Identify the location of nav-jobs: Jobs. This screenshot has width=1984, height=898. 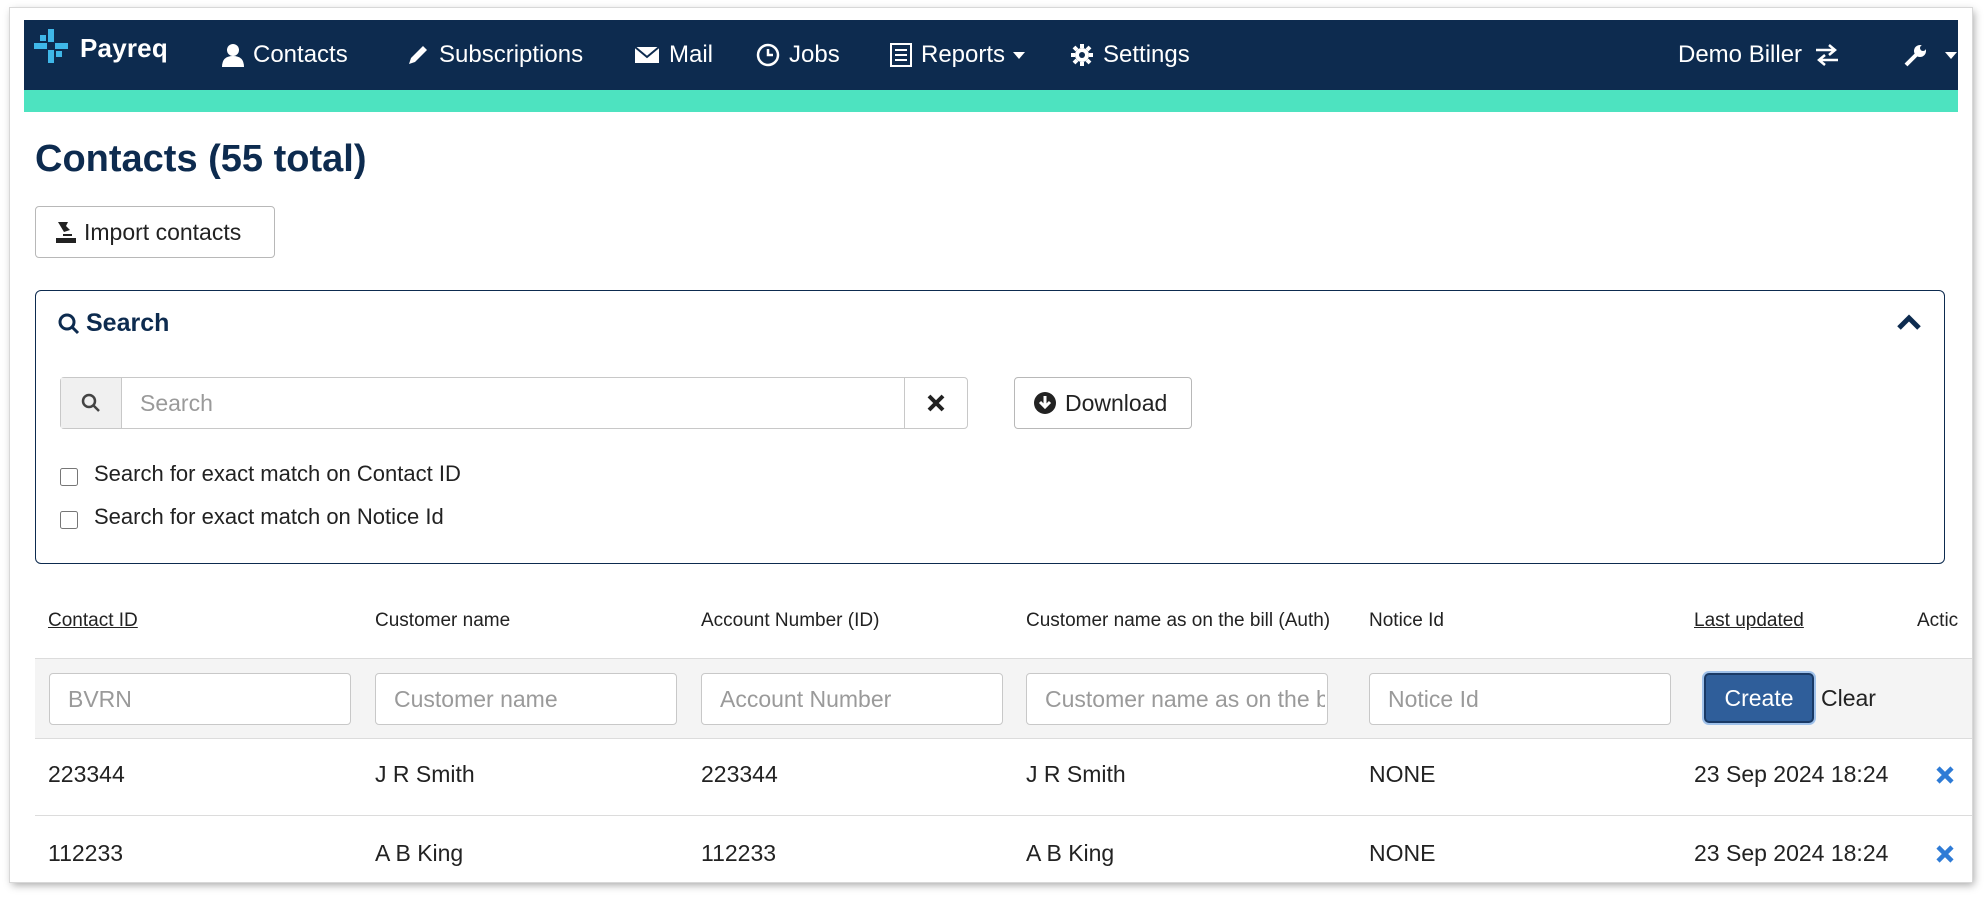
(798, 55).